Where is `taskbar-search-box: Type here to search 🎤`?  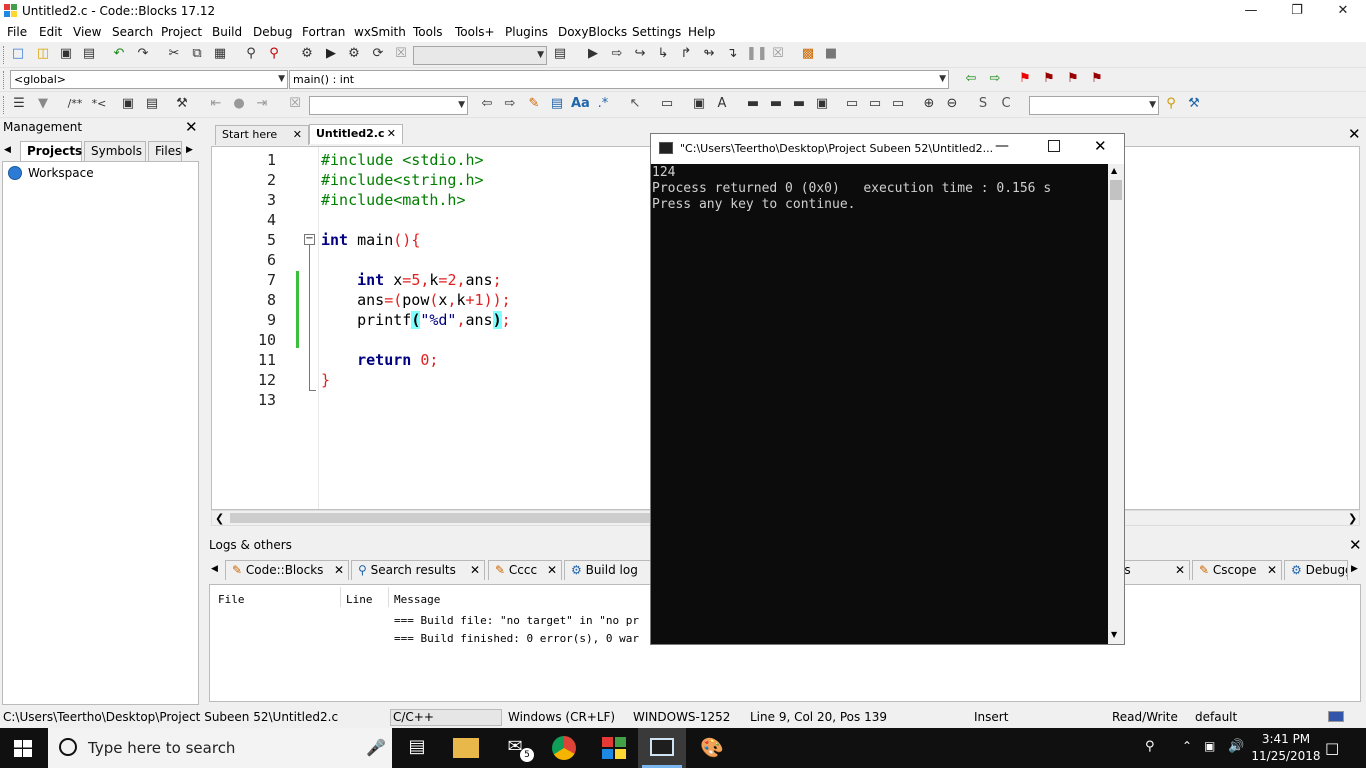
taskbar-search-box: Type here to search 🎤 is located at coordinates (220, 748).